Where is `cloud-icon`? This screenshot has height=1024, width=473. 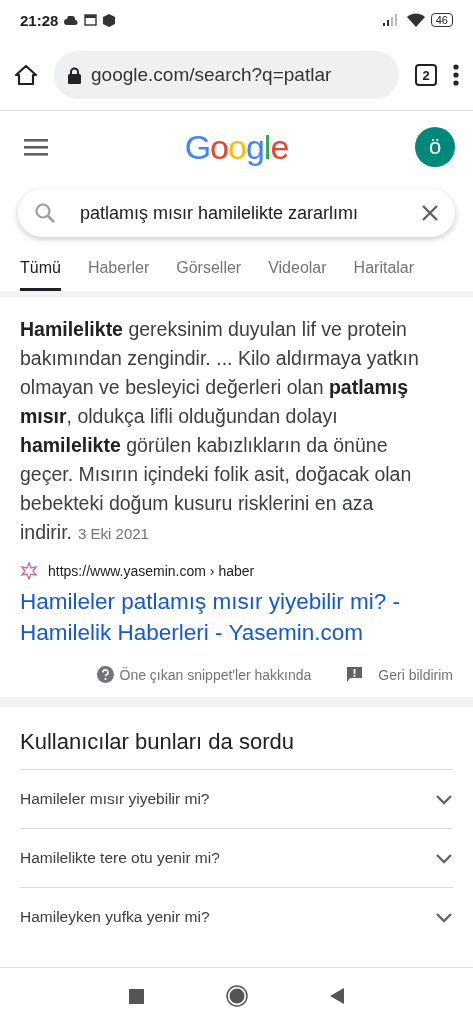
cloud-icon is located at coordinates (71, 20).